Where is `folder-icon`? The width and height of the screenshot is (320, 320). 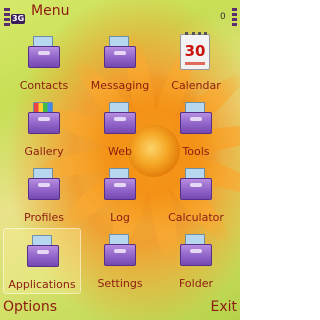 folder-icon is located at coordinates (196, 252).